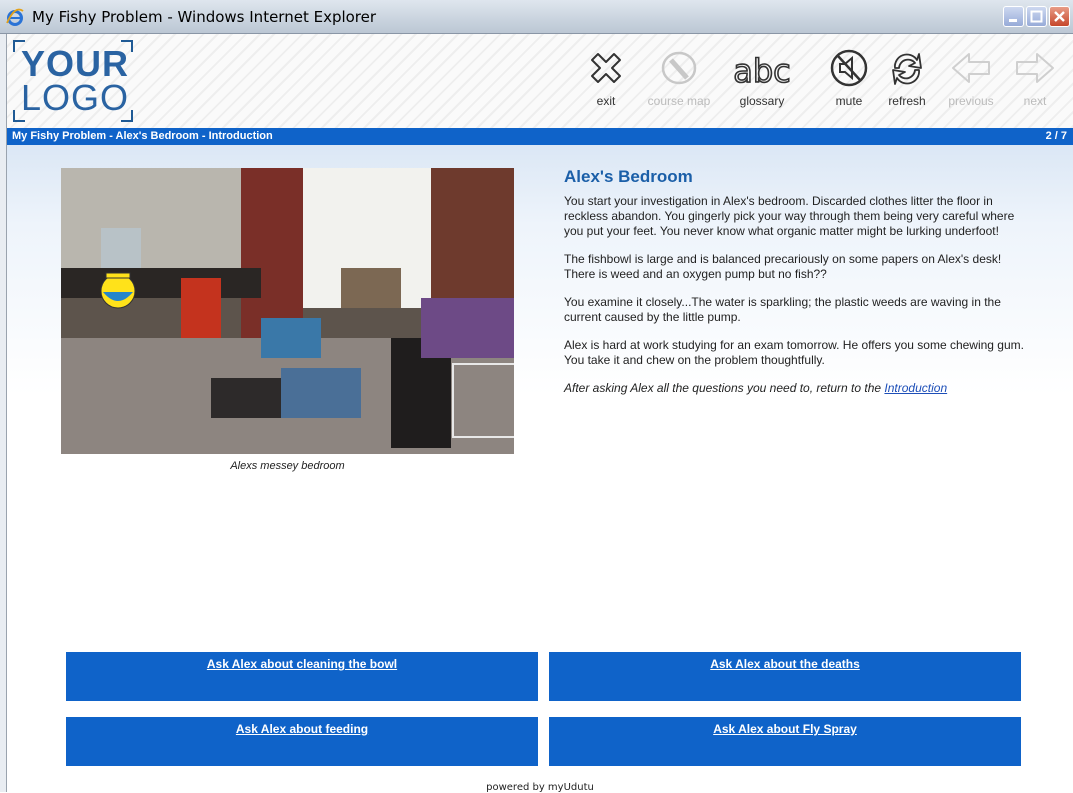 The image size is (1073, 793). Describe the element at coordinates (1056, 136) in the screenshot. I see `page-indicator: 2 / 7` at that location.